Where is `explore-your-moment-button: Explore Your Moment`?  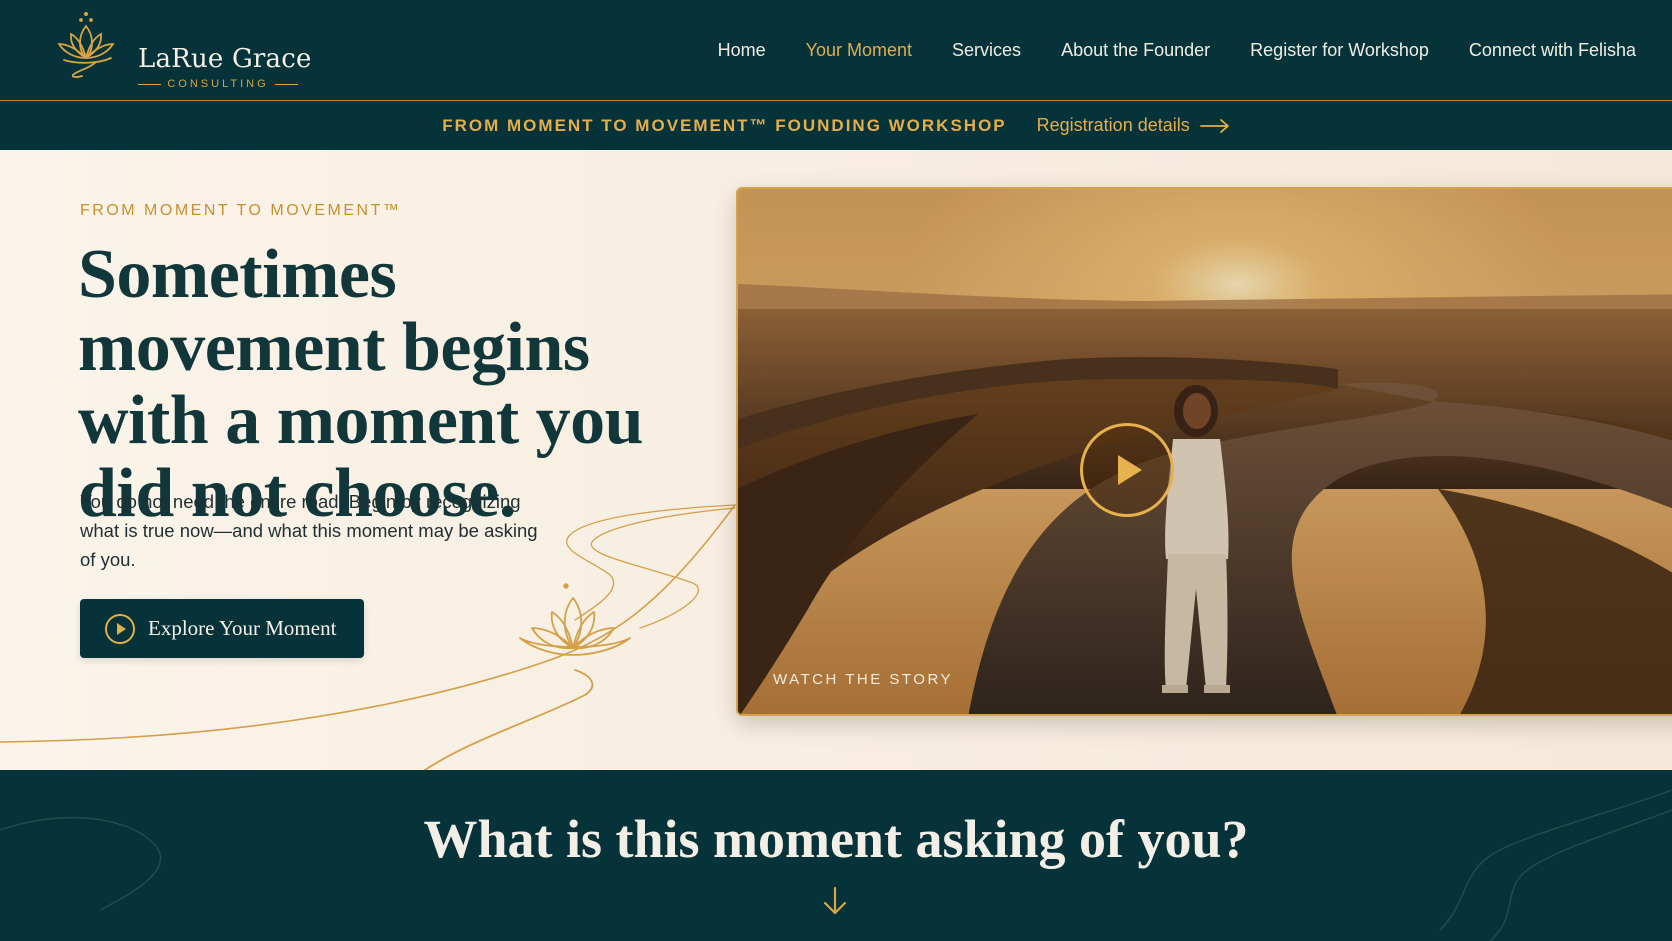 explore-your-moment-button: Explore Your Moment is located at coordinates (222, 628).